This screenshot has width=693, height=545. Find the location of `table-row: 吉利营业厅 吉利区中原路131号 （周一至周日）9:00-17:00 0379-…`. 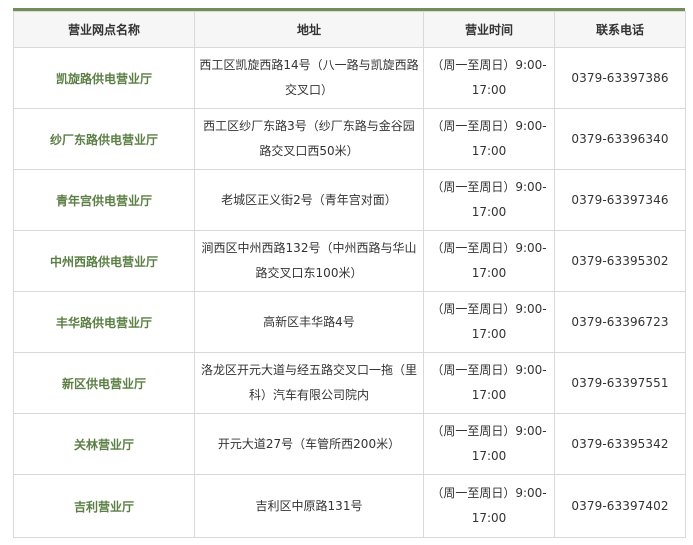

table-row: 吉利营业厅 吉利区中原路131号 （周一至周日）9:00-17:00 0379-… is located at coordinates (349, 506).